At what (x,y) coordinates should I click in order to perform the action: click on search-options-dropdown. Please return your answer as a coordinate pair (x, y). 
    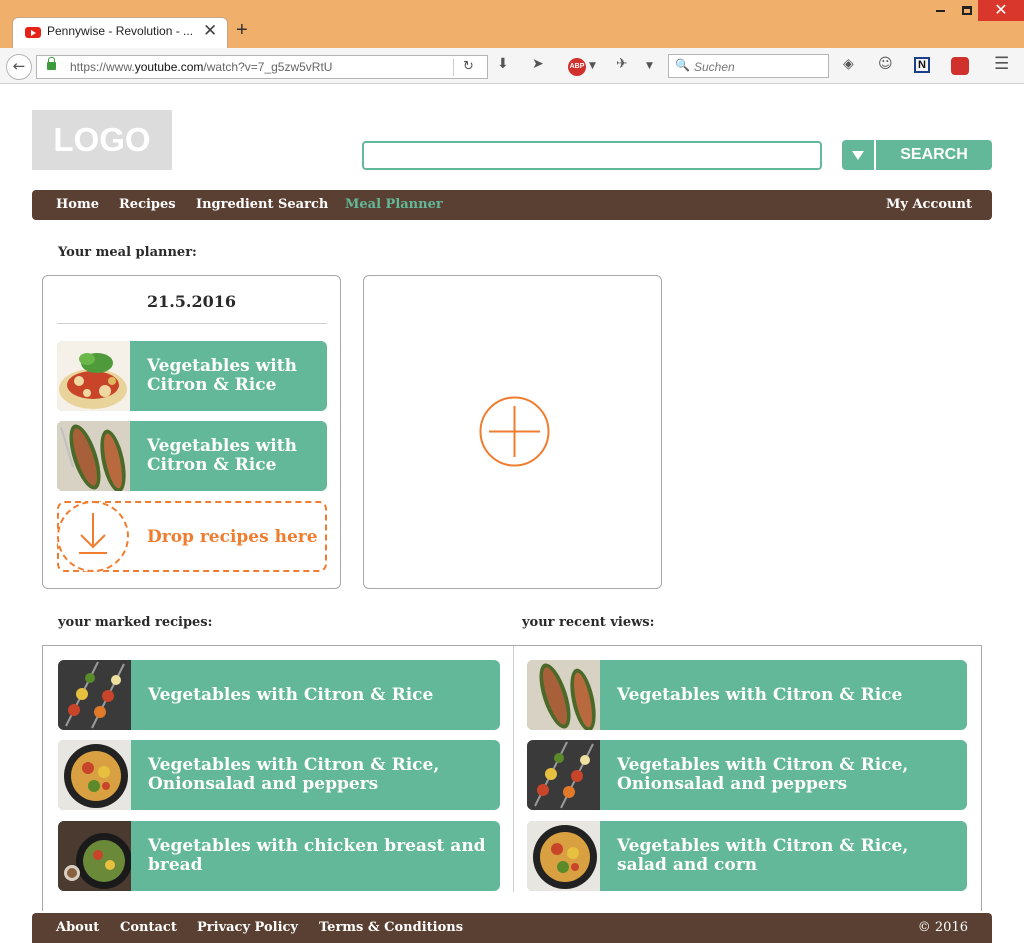
    Looking at the image, I should click on (858, 155).